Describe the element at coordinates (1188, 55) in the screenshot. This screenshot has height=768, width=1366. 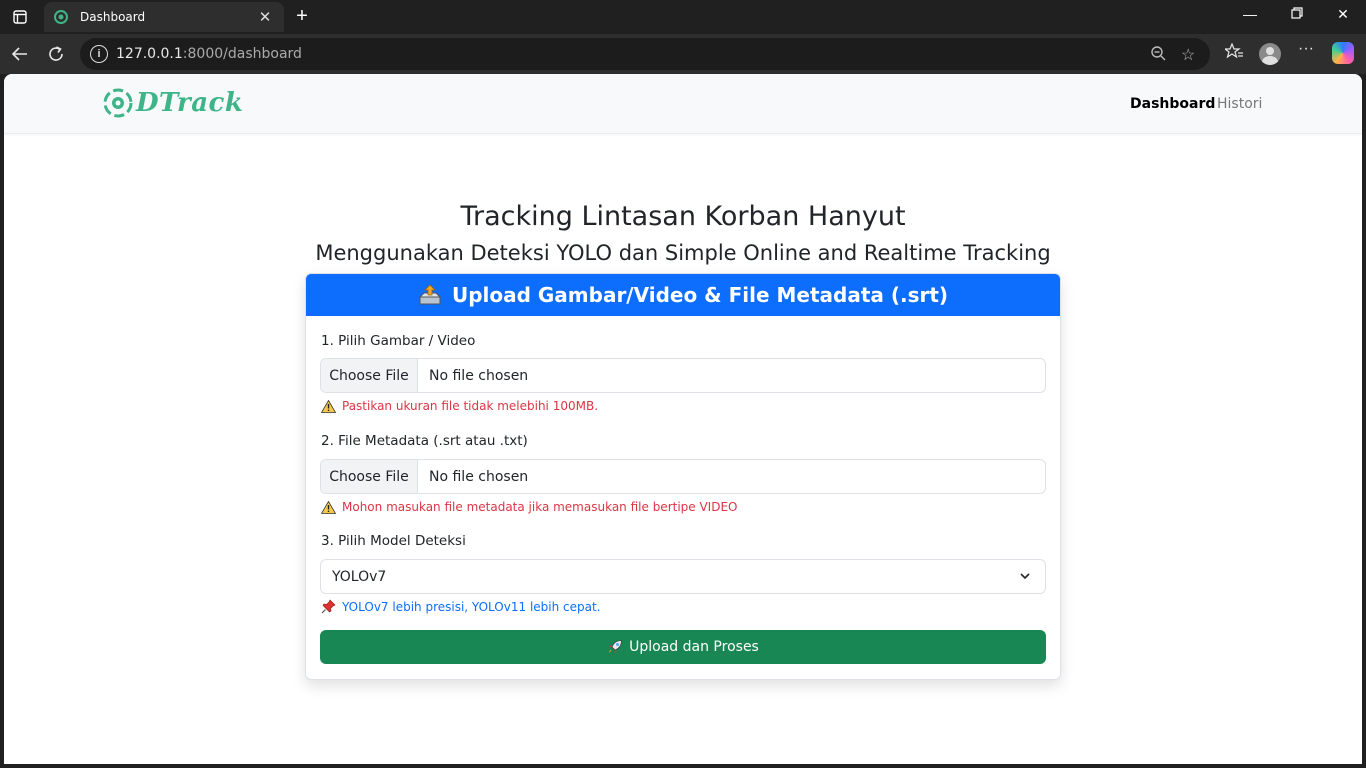
I see `favorite-star-icon: ☆` at that location.